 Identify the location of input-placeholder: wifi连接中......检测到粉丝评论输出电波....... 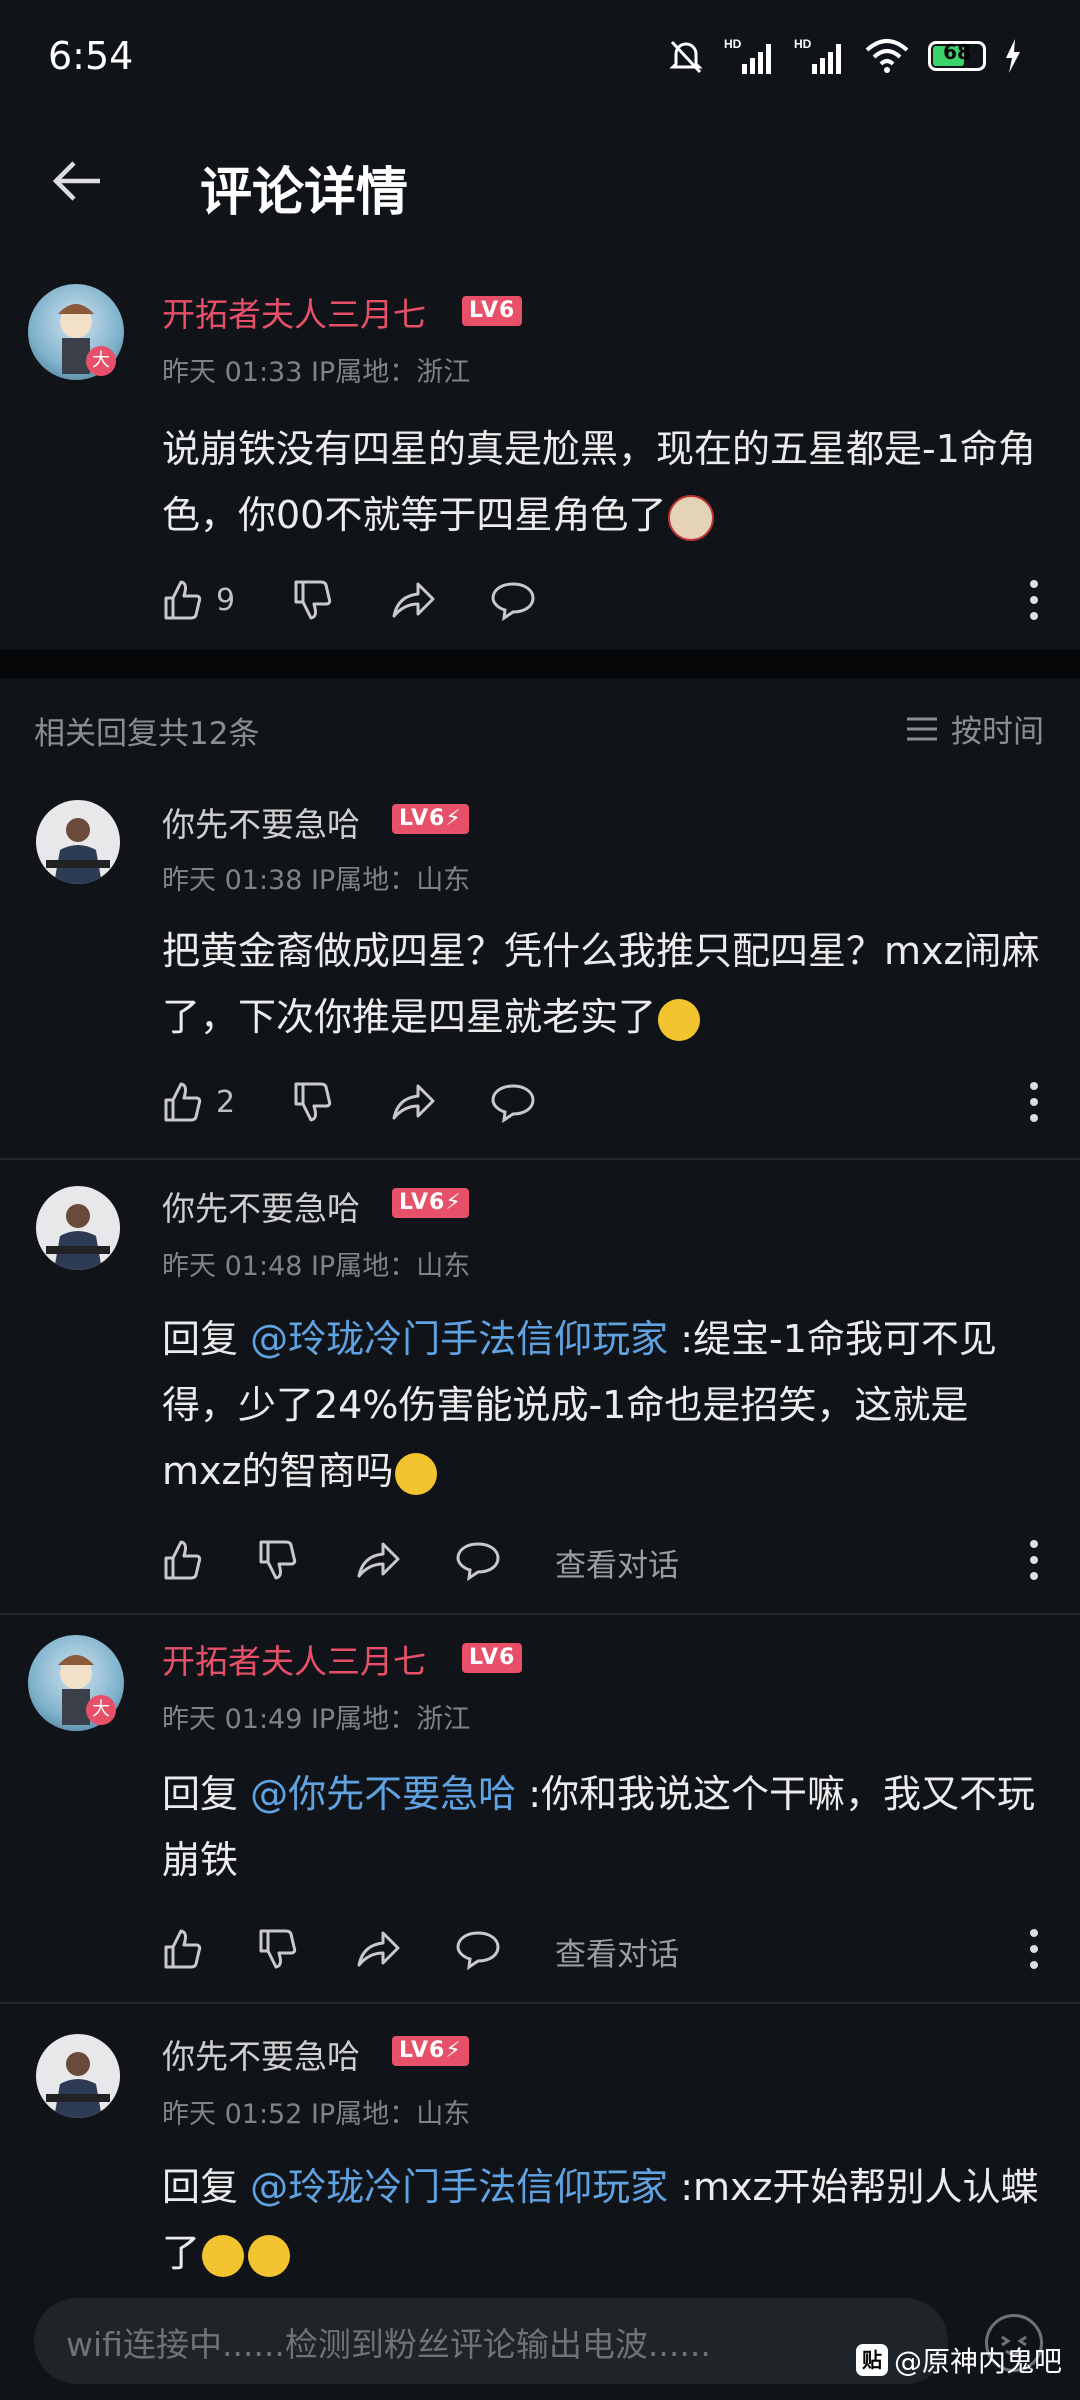
(388, 2344).